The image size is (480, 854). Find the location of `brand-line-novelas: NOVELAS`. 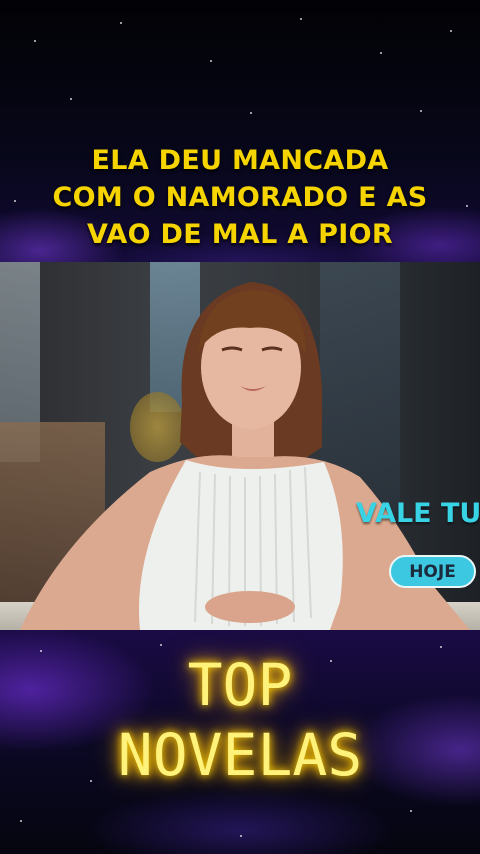

brand-line-novelas: NOVELAS is located at coordinates (240, 755).